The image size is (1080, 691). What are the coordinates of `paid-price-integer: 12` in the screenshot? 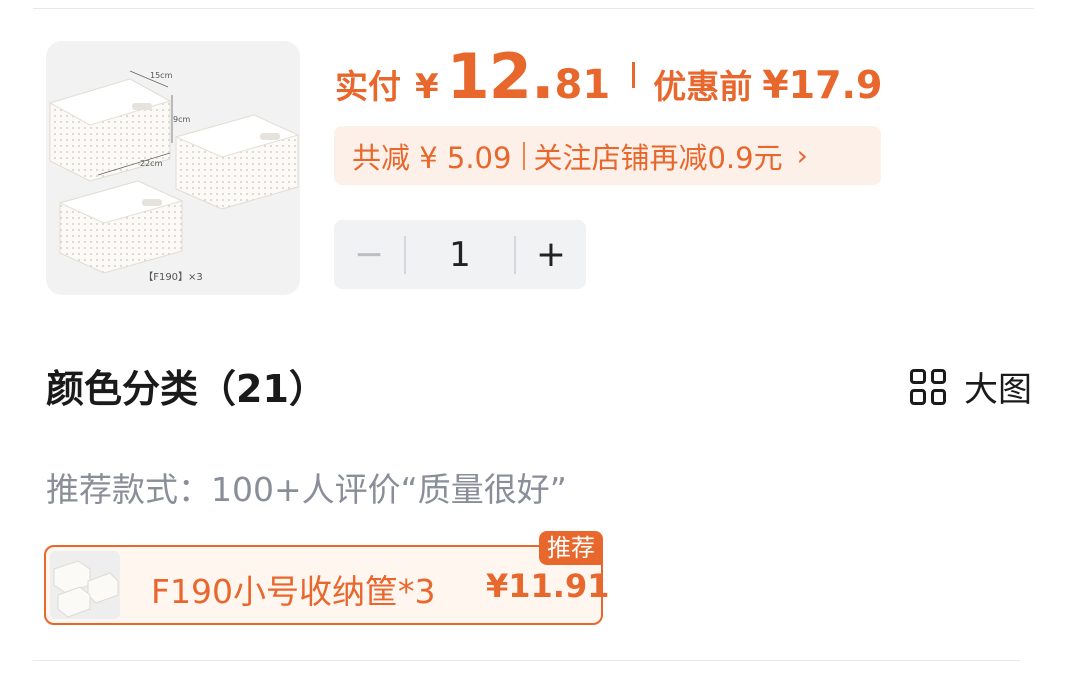 It's located at (489, 76).